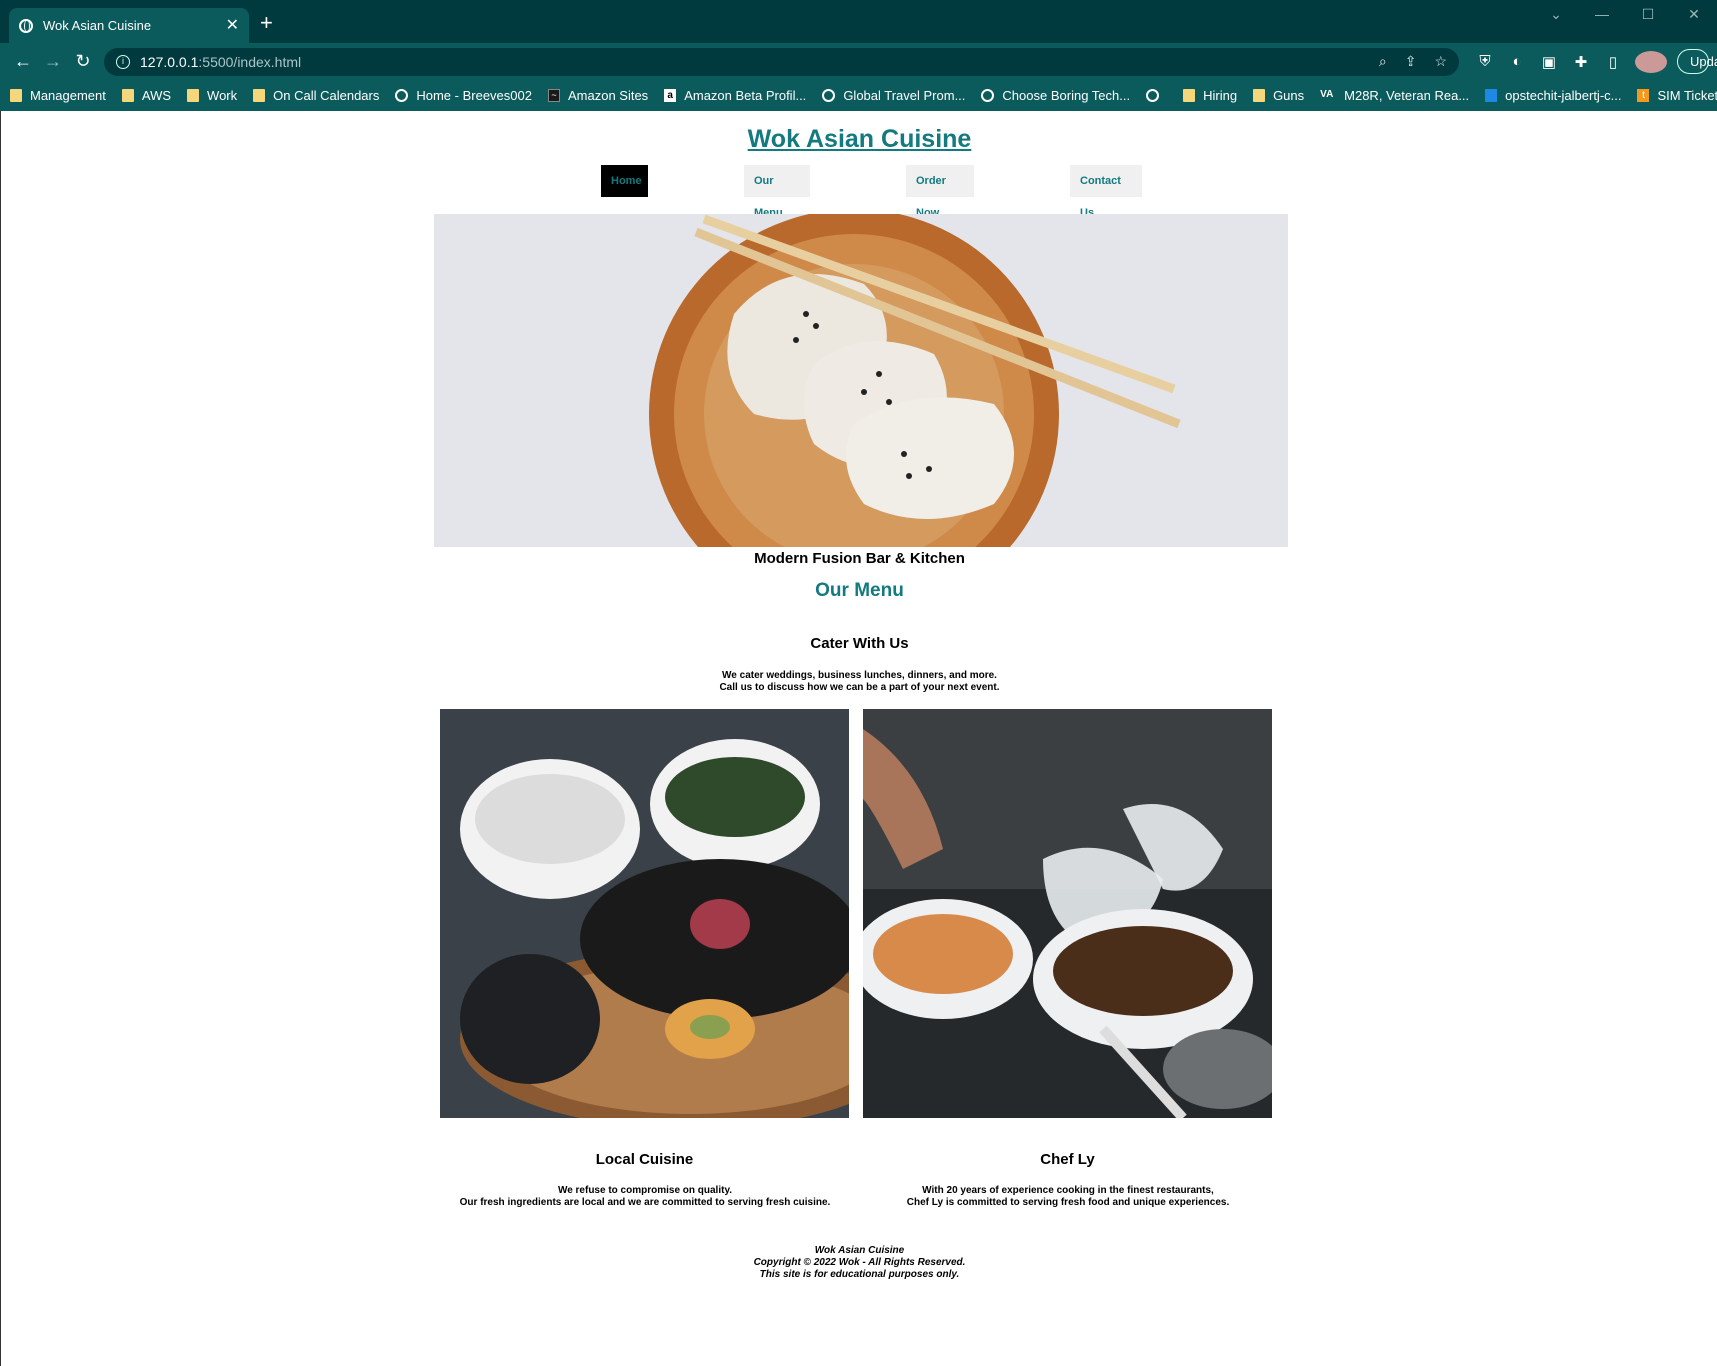 The image size is (1717, 1366). Describe the element at coordinates (1549, 62) in the screenshot. I see `extension-glasses-icon: ▣` at that location.